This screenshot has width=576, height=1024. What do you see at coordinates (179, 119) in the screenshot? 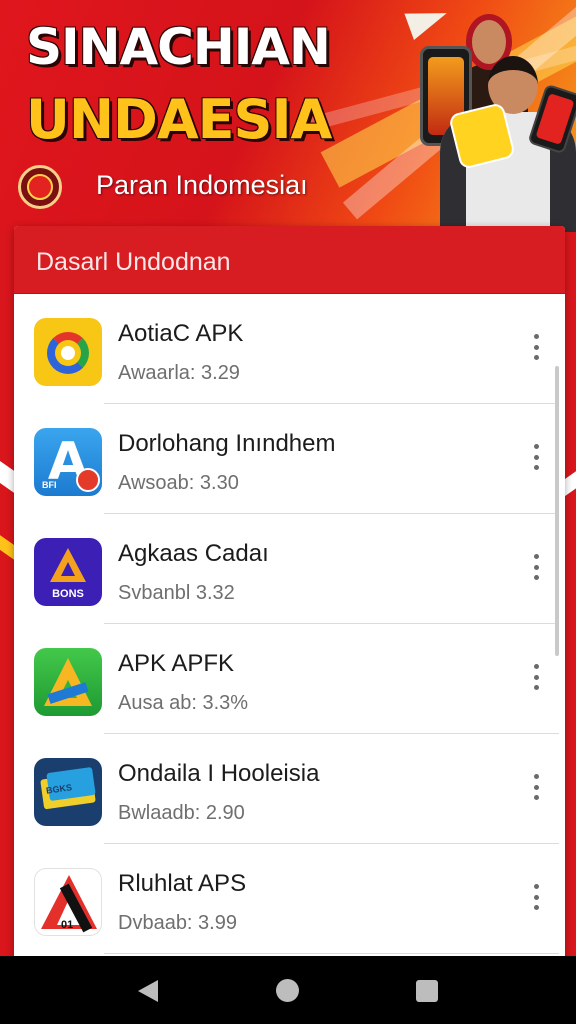
I see `banner-title-line-2: UNDAESIA` at bounding box center [179, 119].